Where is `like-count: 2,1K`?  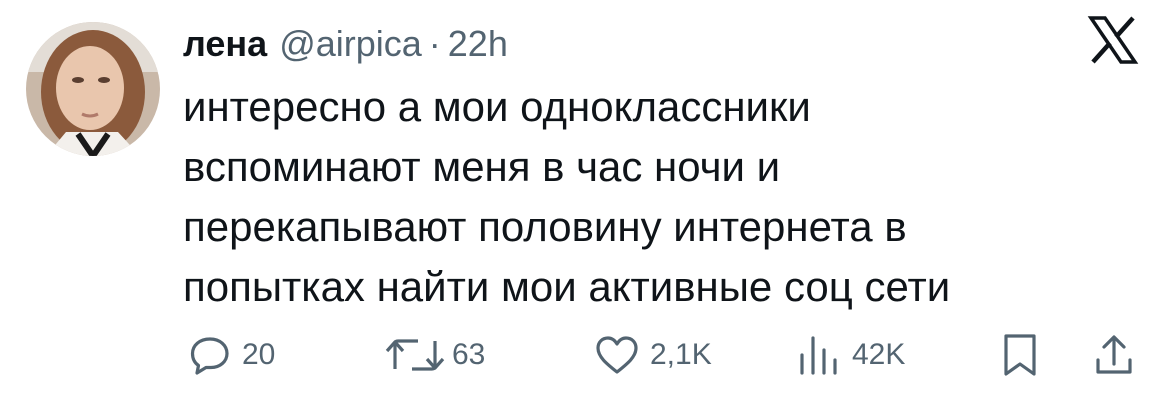 like-count: 2,1K is located at coordinates (681, 354).